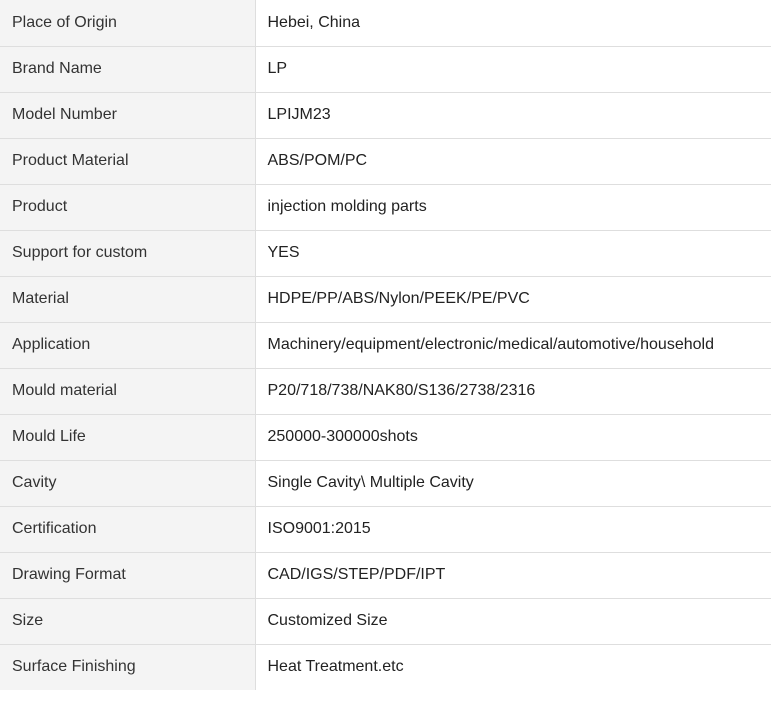 The height and width of the screenshot is (703, 771). Describe the element at coordinates (128, 575) in the screenshot. I see `spec-label: Drawing Format` at that location.